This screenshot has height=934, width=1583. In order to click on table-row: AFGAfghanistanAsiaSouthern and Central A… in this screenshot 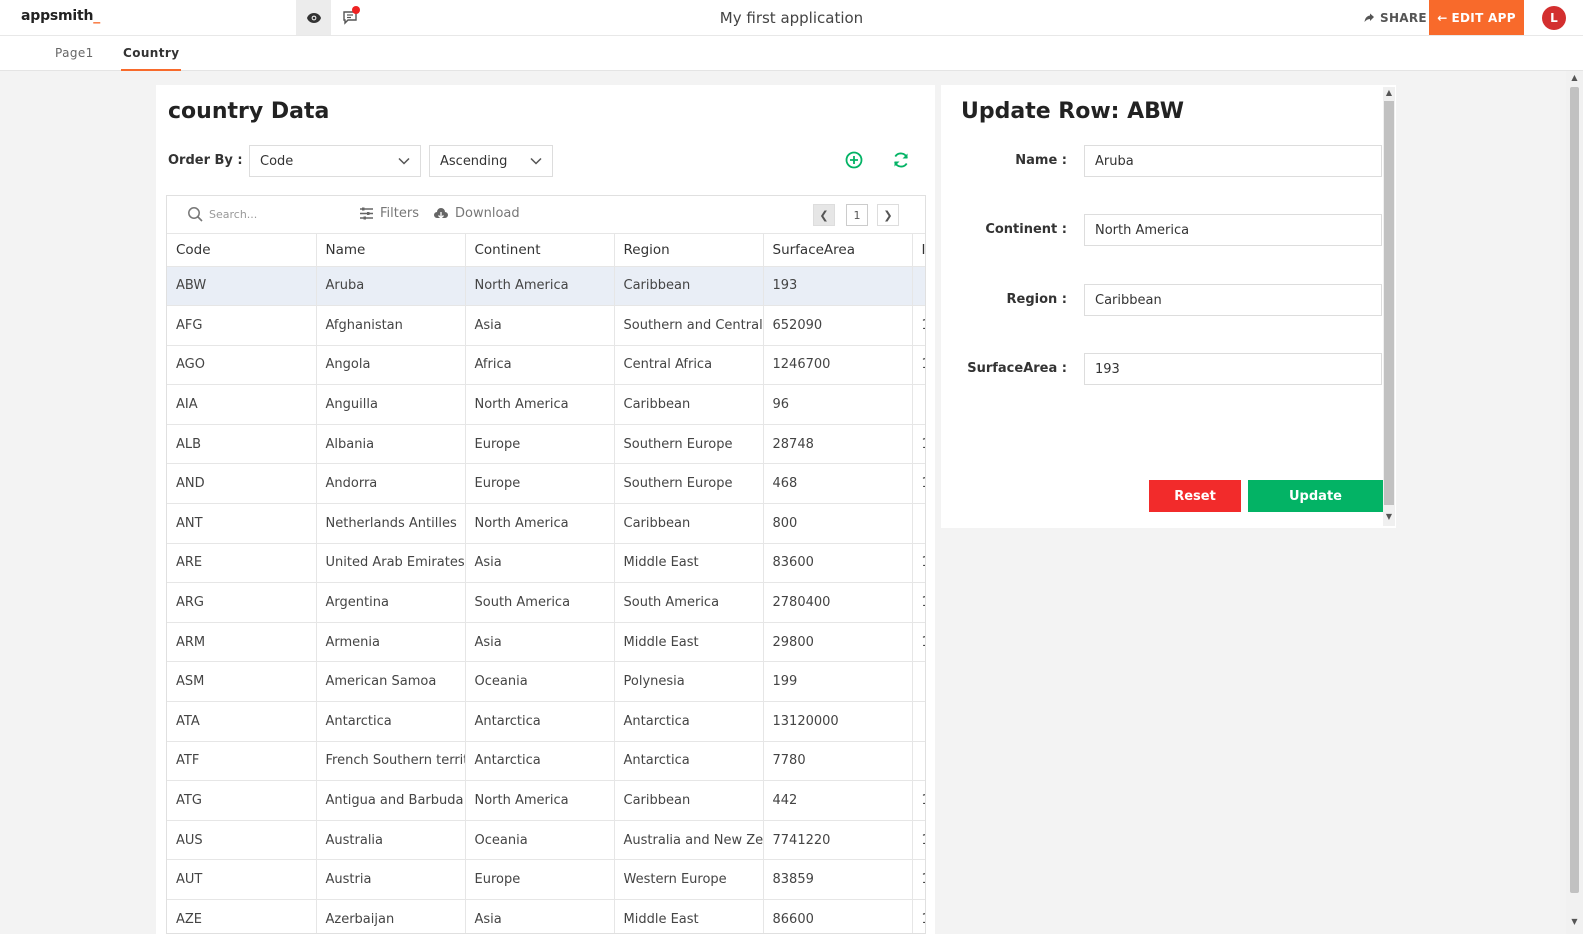, I will do `click(546, 325)`.